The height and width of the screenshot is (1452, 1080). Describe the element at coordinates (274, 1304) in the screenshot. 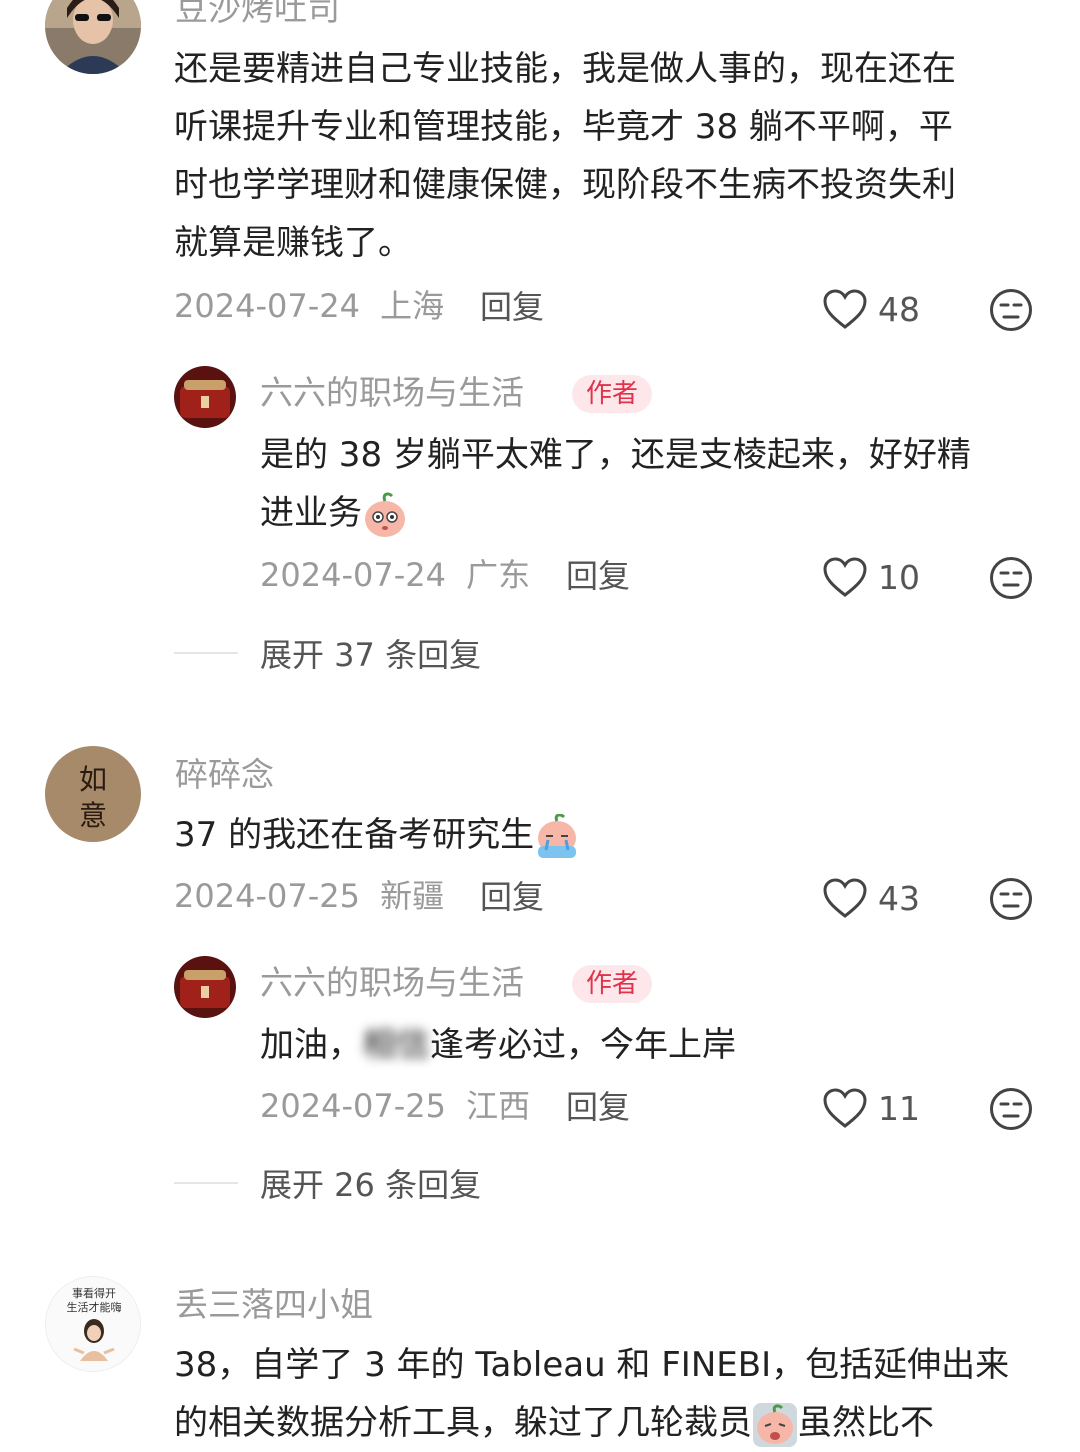

I see `username: 丢三落四小姐` at that location.